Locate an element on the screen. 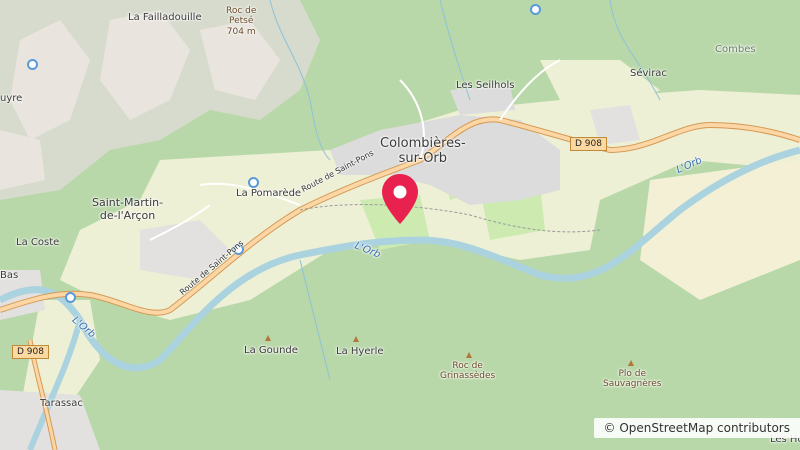 The width and height of the screenshot is (800, 450). label-la-coste: La Coste is located at coordinates (38, 242).